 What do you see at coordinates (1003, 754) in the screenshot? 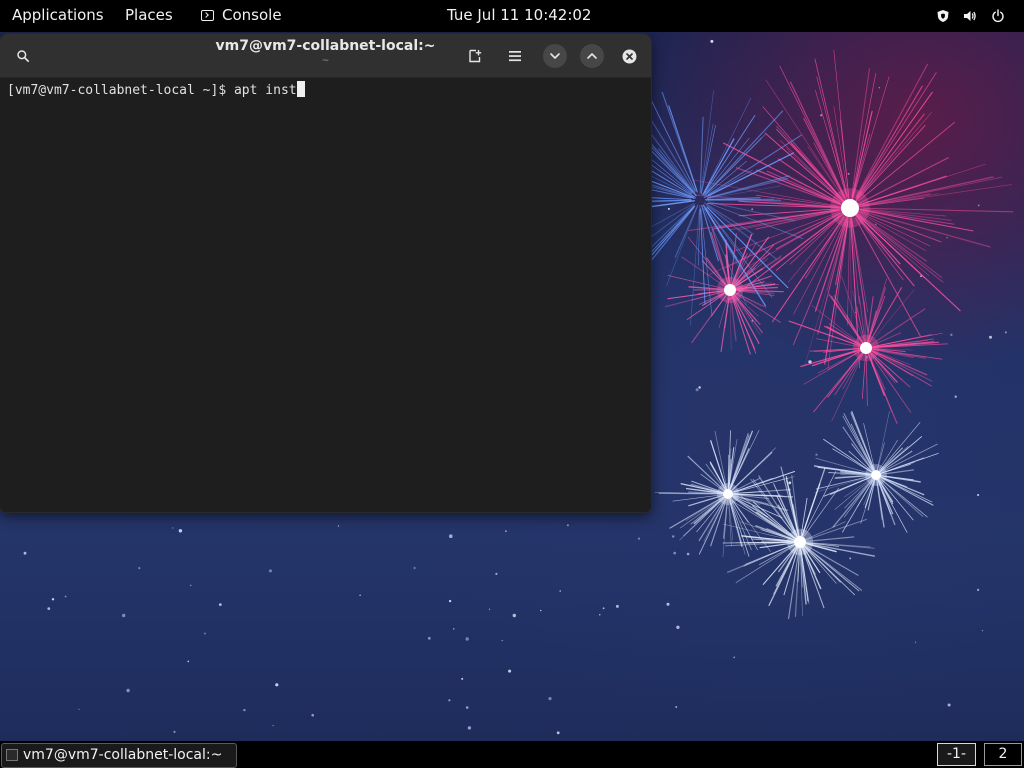
I see `workspace-2-button: 2` at bounding box center [1003, 754].